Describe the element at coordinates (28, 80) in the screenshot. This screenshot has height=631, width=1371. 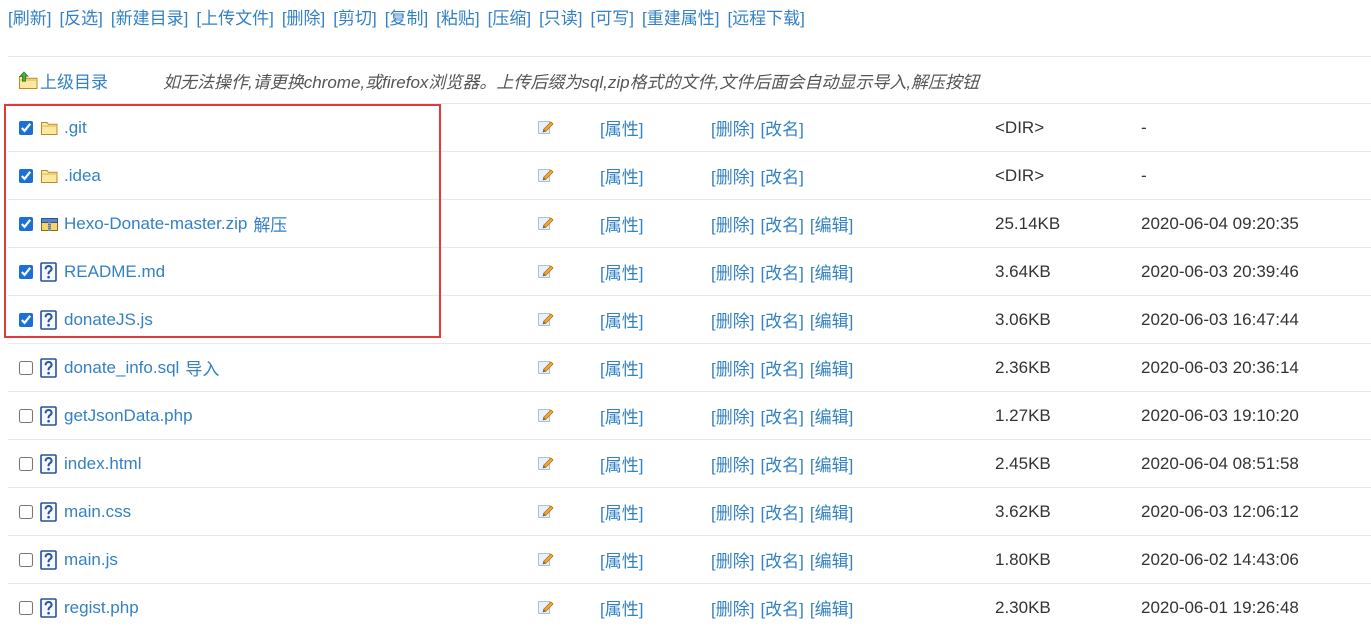
I see `folder-up-icon` at that location.